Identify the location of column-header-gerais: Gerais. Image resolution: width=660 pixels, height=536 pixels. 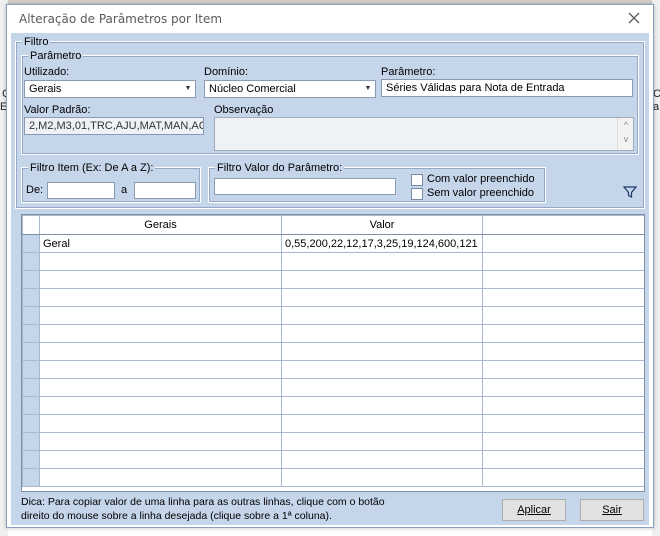
(160, 225).